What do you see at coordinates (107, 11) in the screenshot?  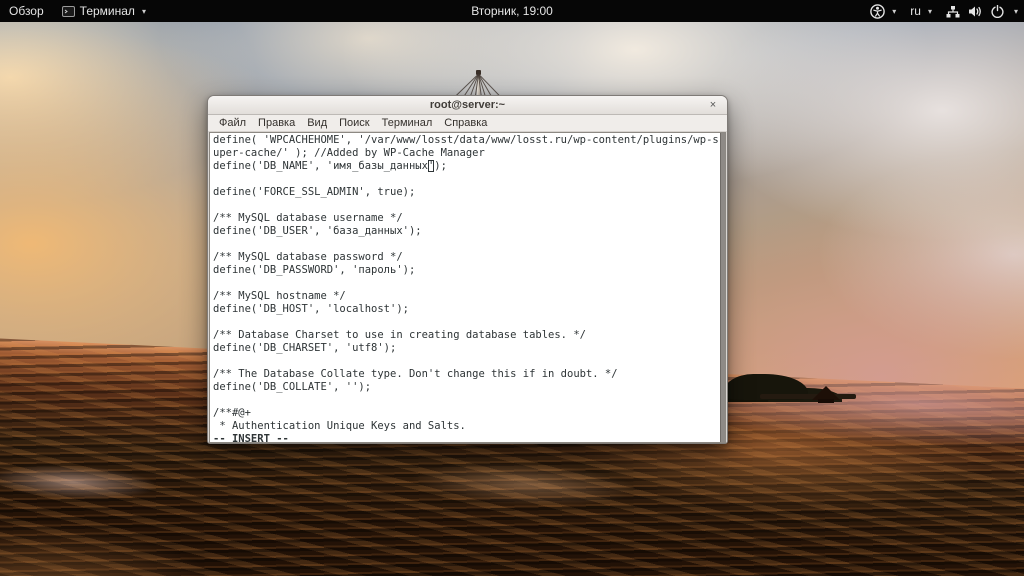 I see `app-menu-label: Терминал` at bounding box center [107, 11].